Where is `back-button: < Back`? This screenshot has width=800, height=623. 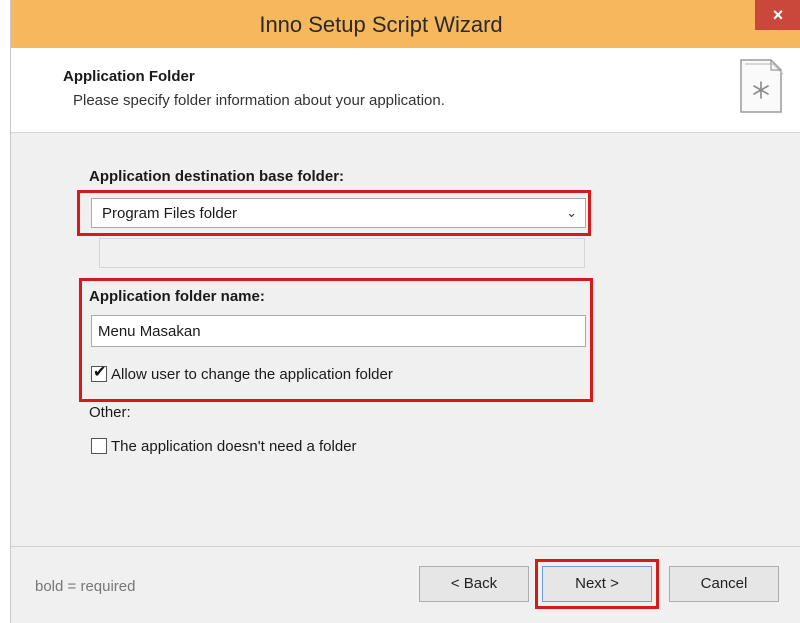
back-button: < Back is located at coordinates (474, 584).